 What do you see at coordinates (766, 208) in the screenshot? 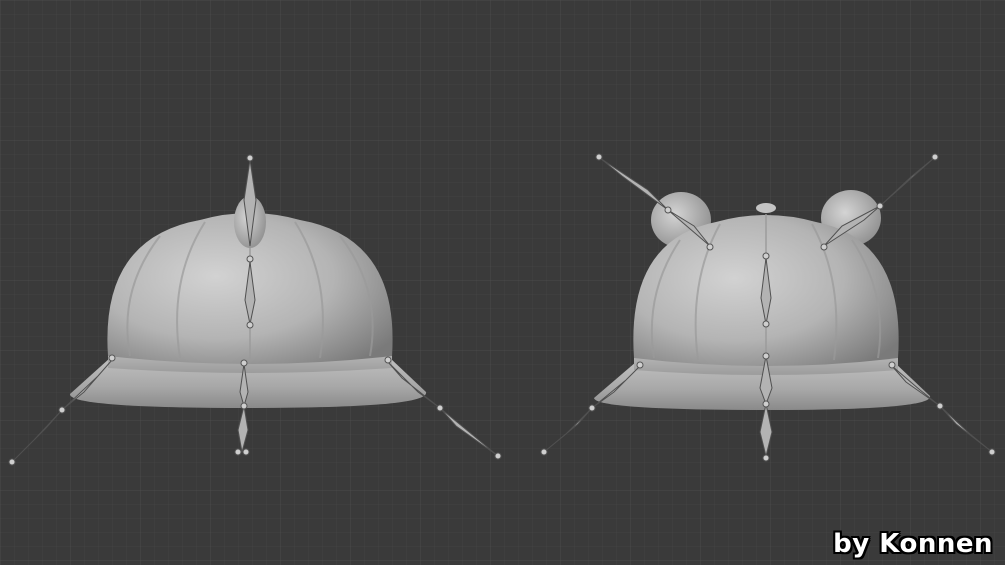
I see `helmet-top-knob` at bounding box center [766, 208].